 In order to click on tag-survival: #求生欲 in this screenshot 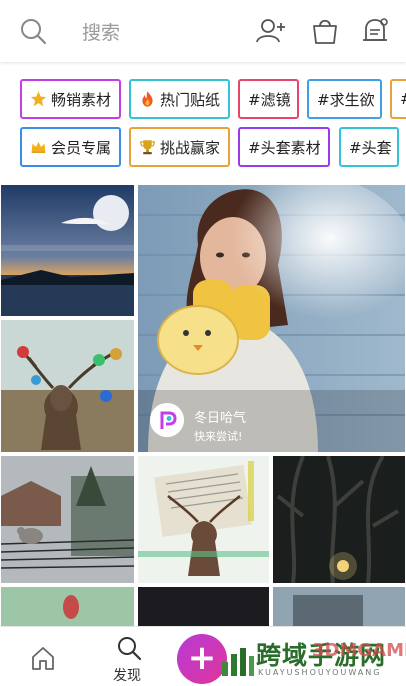, I will do `click(344, 99)`.